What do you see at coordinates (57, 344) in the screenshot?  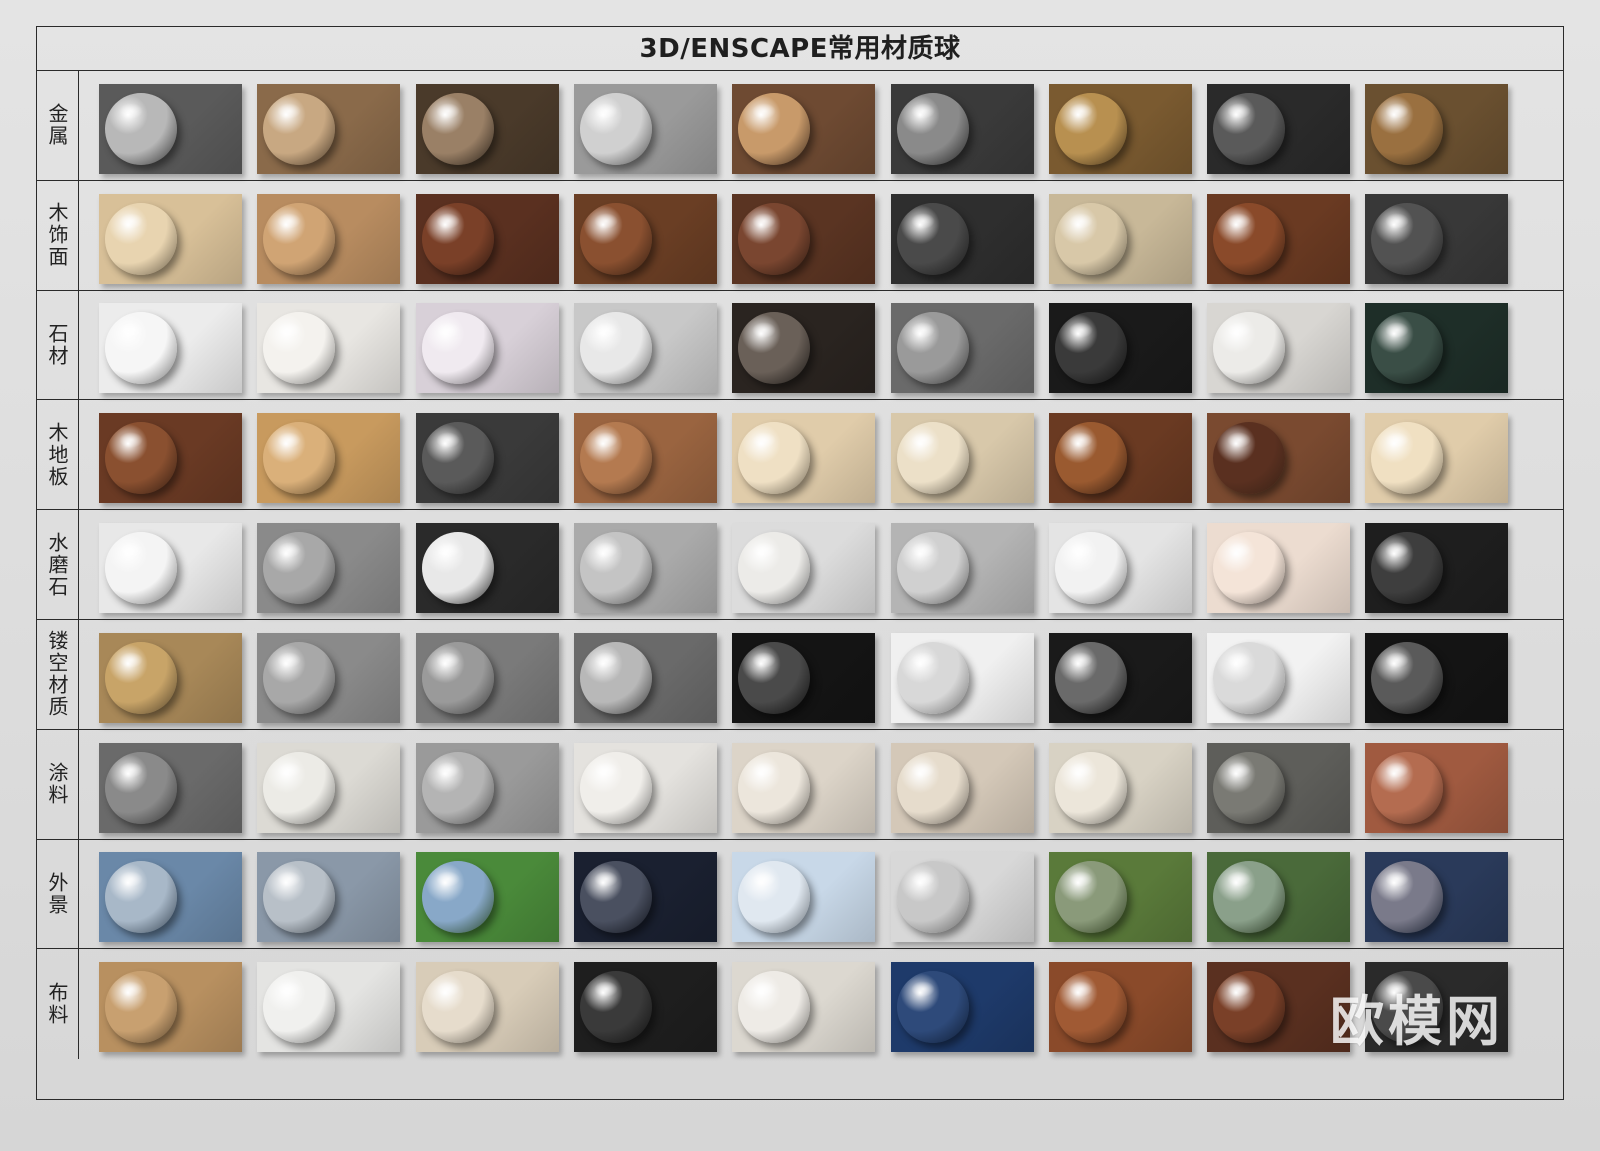 I see `row-label-text: 石材` at bounding box center [57, 344].